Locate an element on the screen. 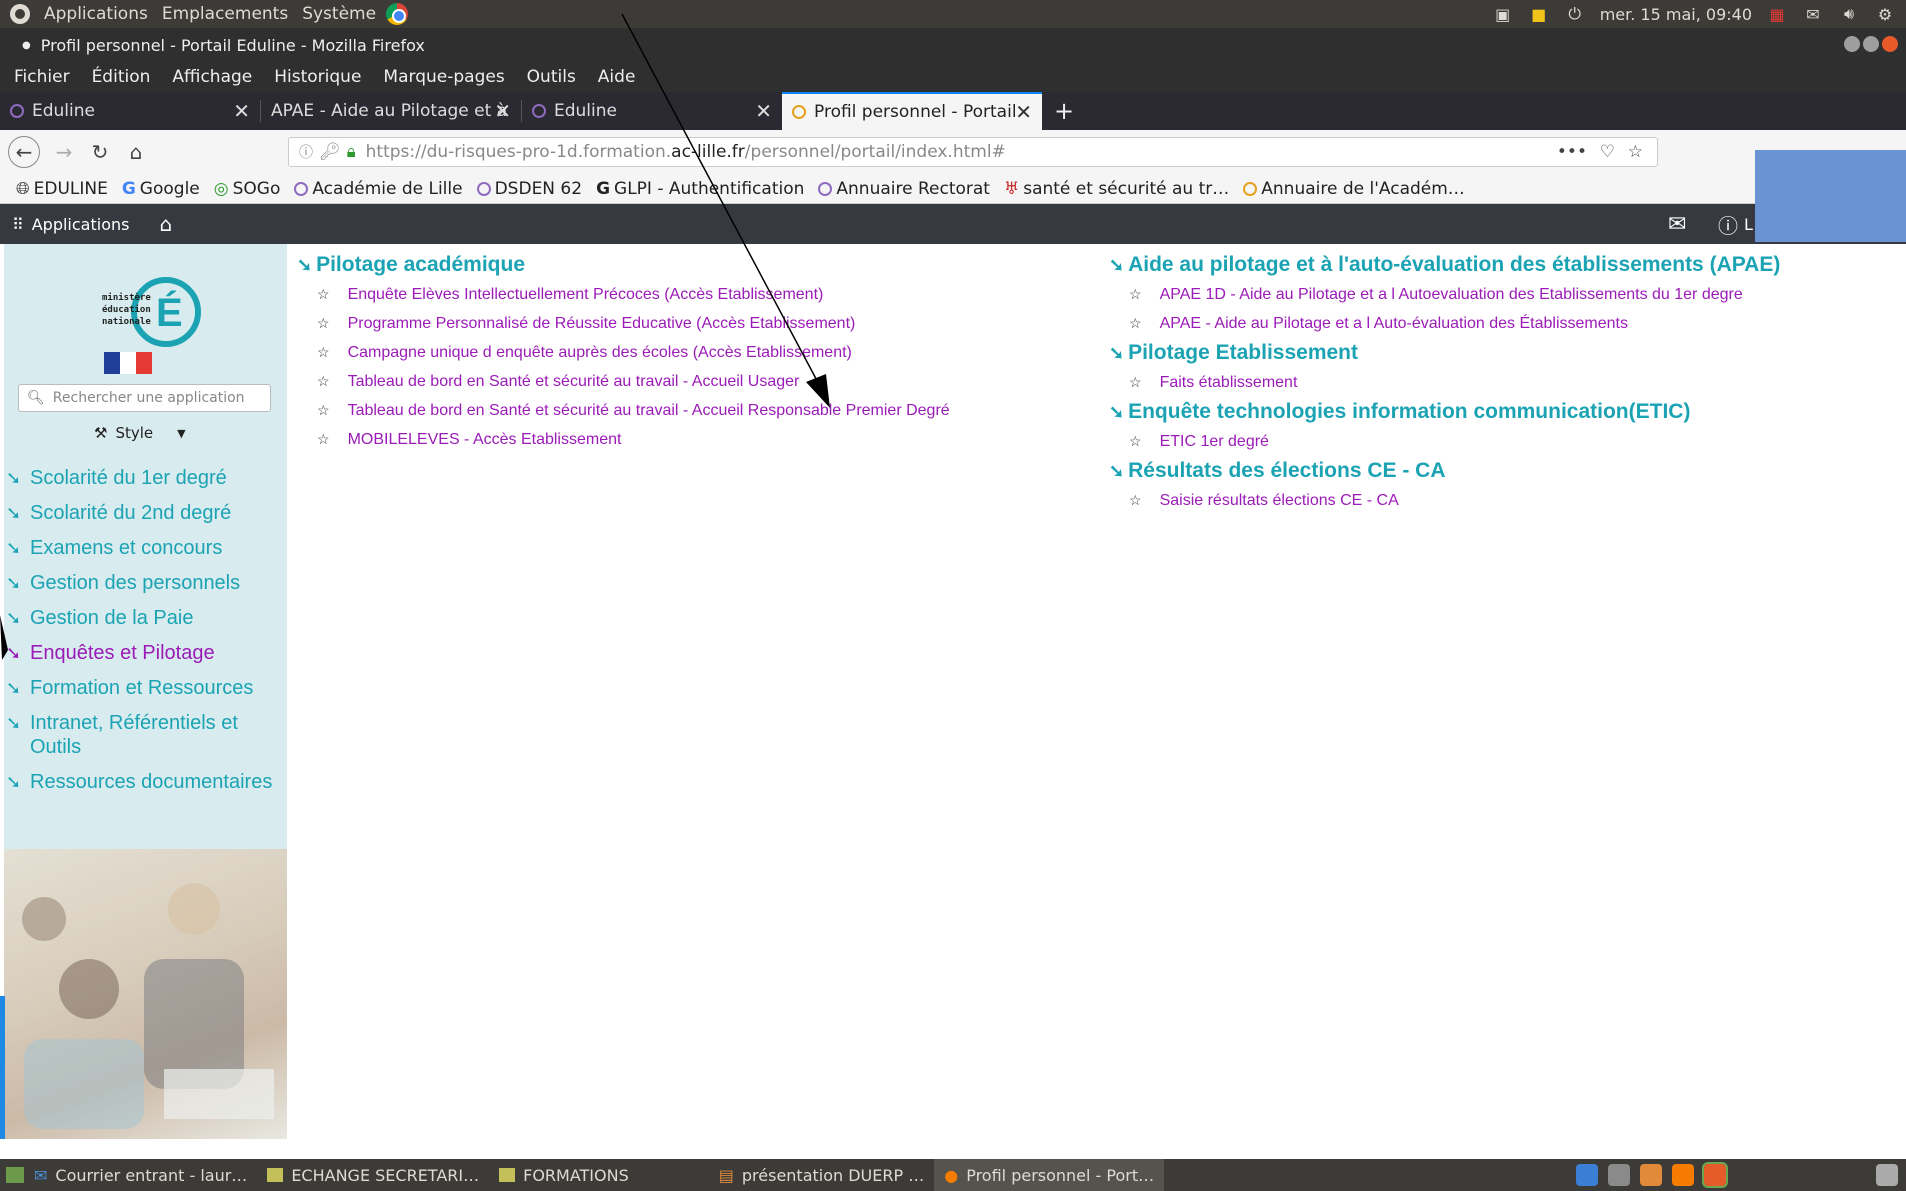  forward-arrow-icon: → is located at coordinates (64, 152).